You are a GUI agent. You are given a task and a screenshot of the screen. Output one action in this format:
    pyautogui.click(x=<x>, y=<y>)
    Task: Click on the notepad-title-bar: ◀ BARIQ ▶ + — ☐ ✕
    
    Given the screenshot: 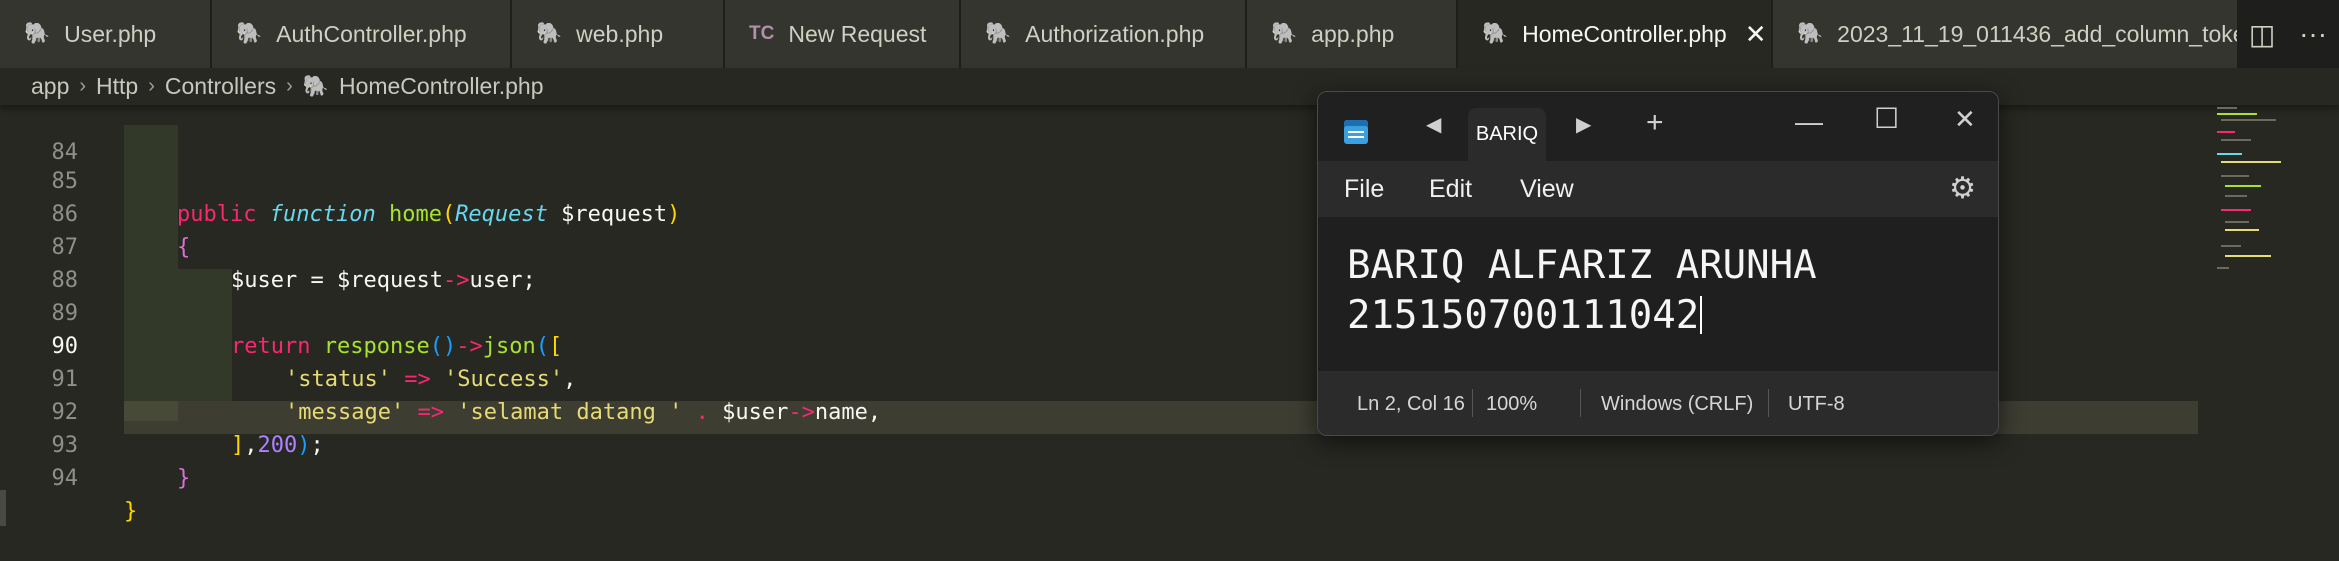 What is the action you would take?
    pyautogui.click(x=1658, y=126)
    